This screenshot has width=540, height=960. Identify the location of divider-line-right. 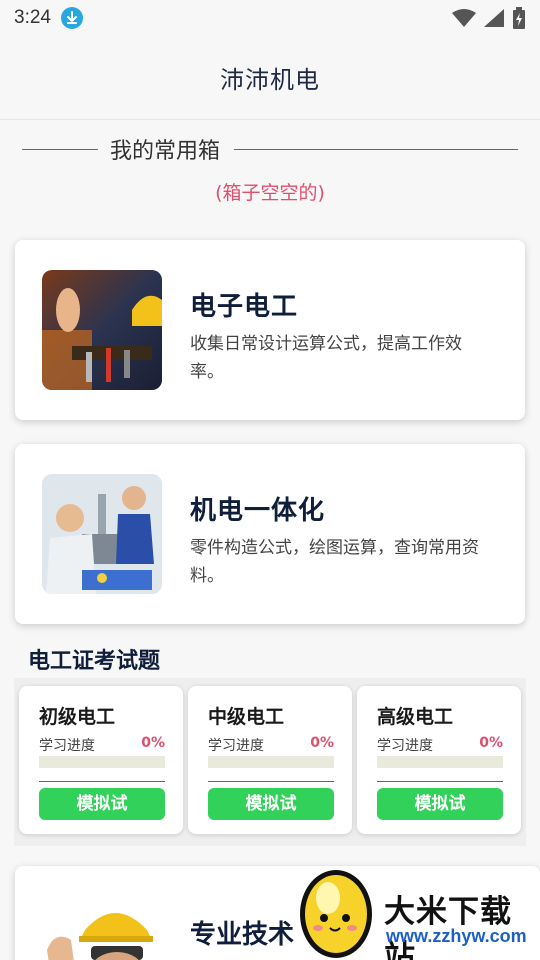
(376, 149).